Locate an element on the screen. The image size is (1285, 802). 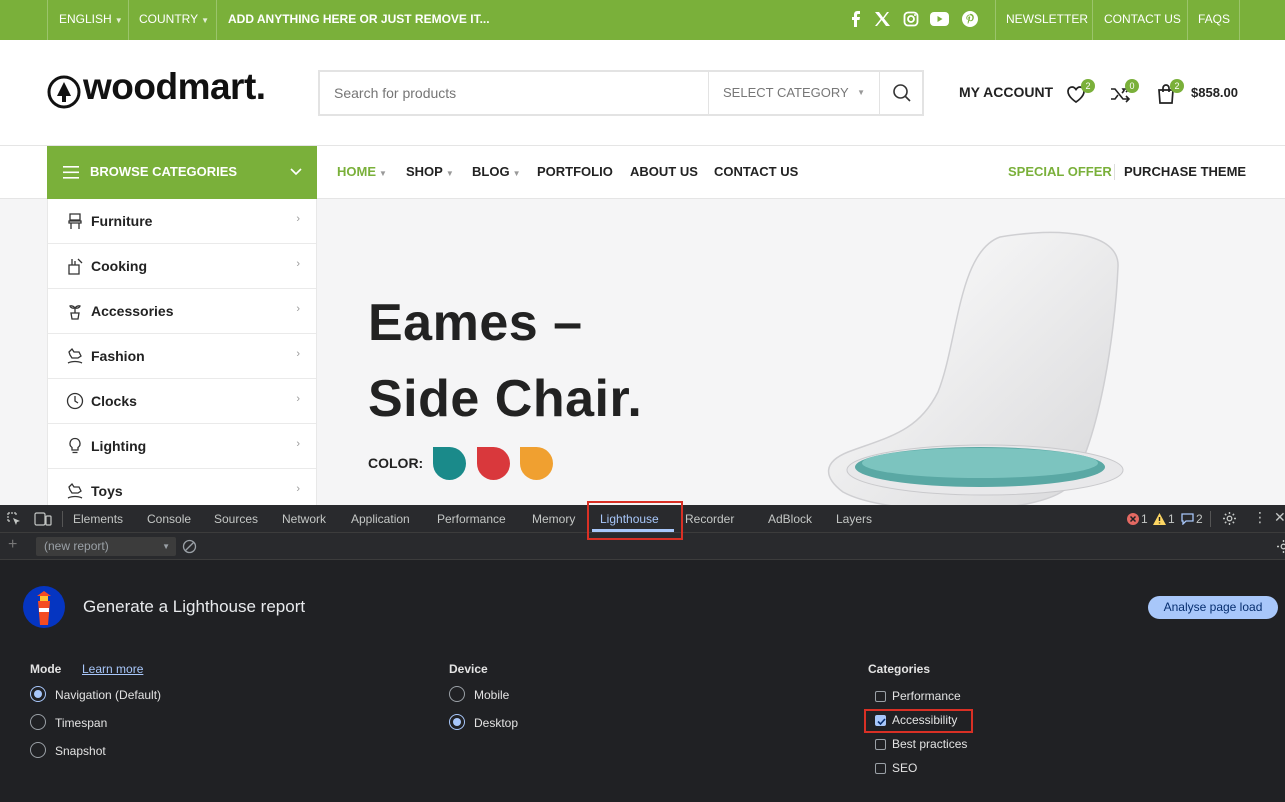
mode-timespan-label: Timespan is located at coordinates (81, 723).